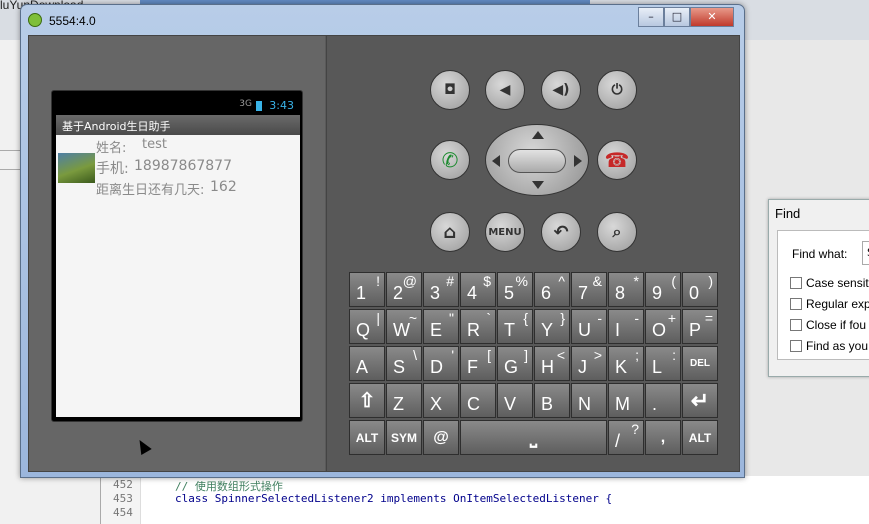  What do you see at coordinates (700, 289) in the screenshot?
I see `key-0: 0)` at bounding box center [700, 289].